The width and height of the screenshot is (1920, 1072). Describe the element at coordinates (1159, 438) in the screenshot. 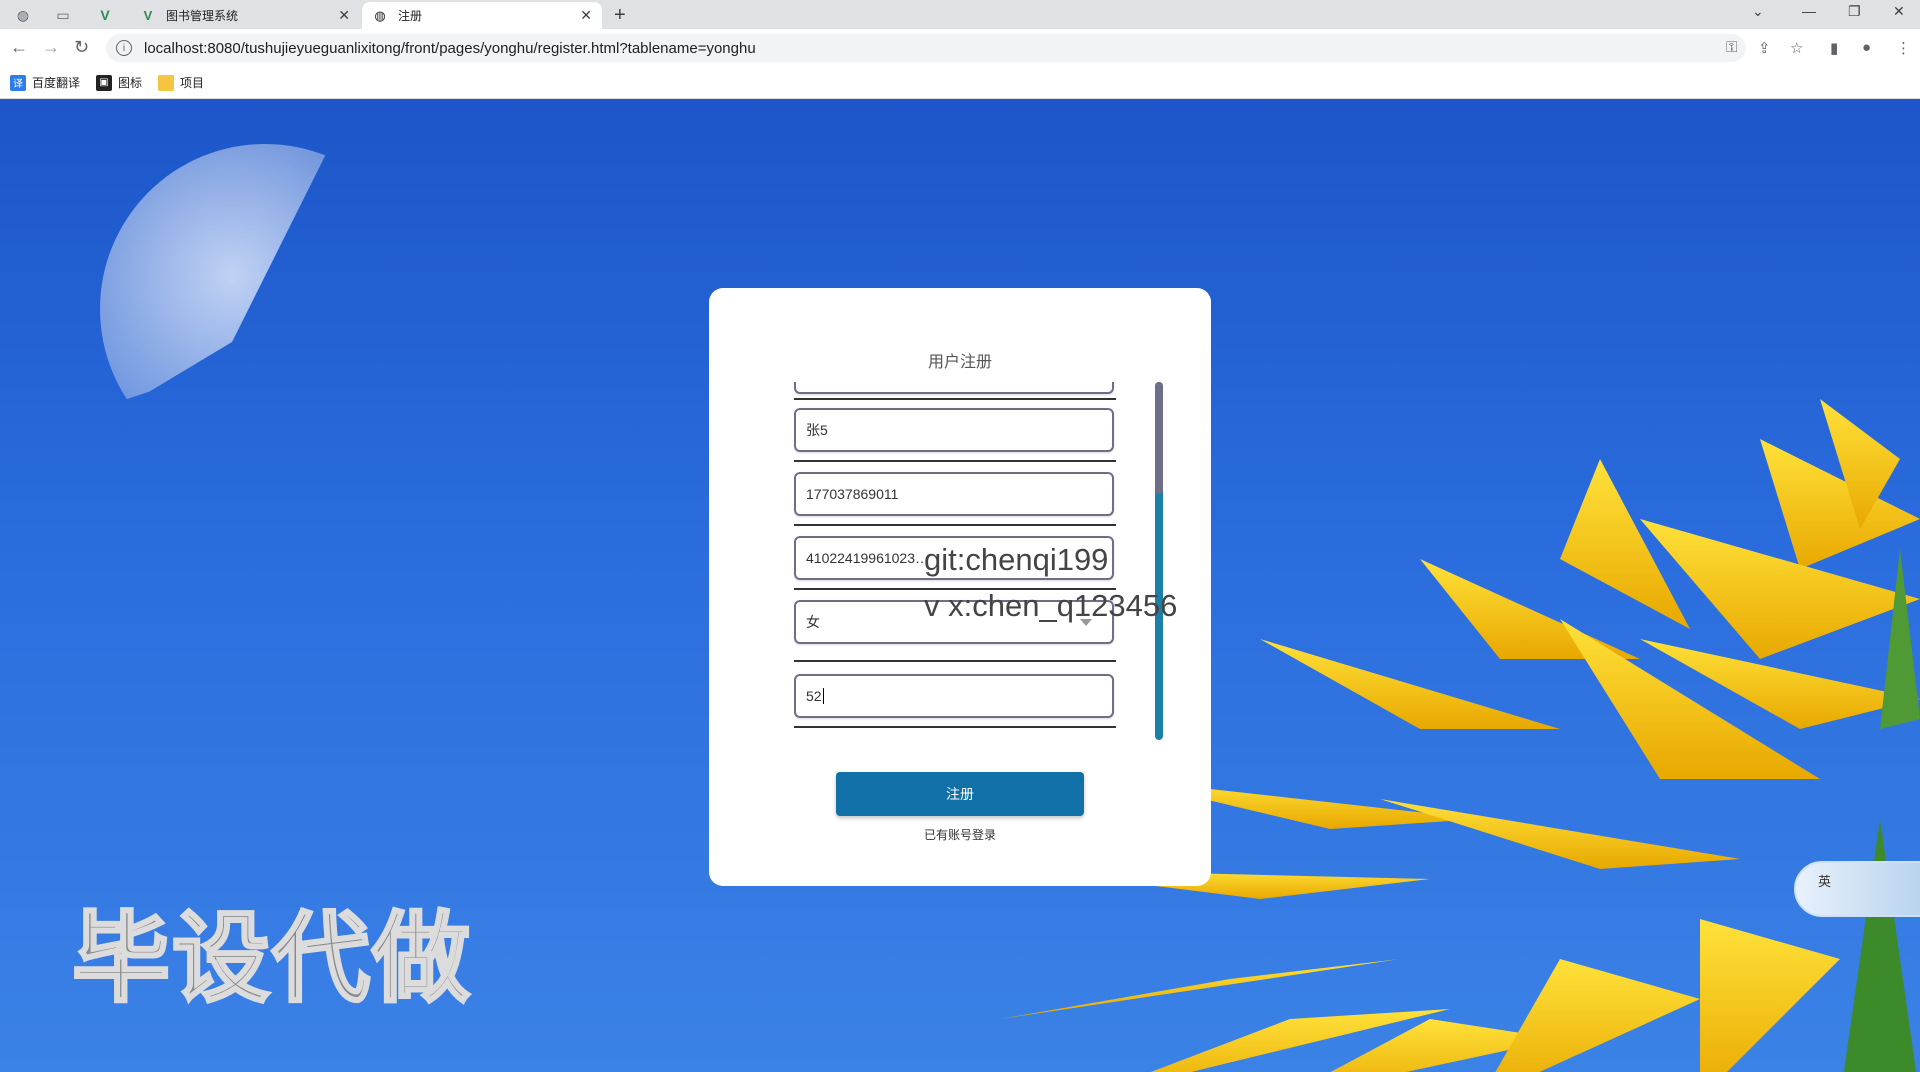

I see `scrollbar-thumb` at that location.